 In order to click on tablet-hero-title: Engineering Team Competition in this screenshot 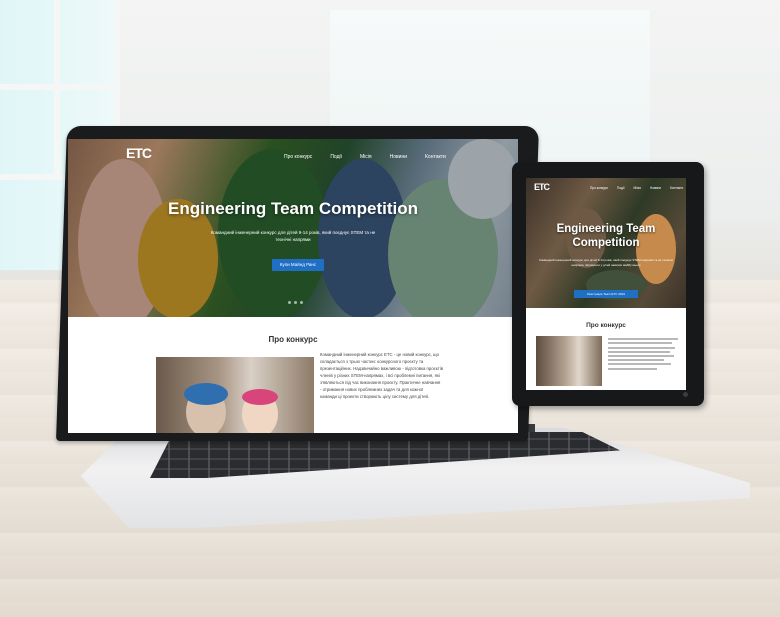, I will do `click(606, 236)`.